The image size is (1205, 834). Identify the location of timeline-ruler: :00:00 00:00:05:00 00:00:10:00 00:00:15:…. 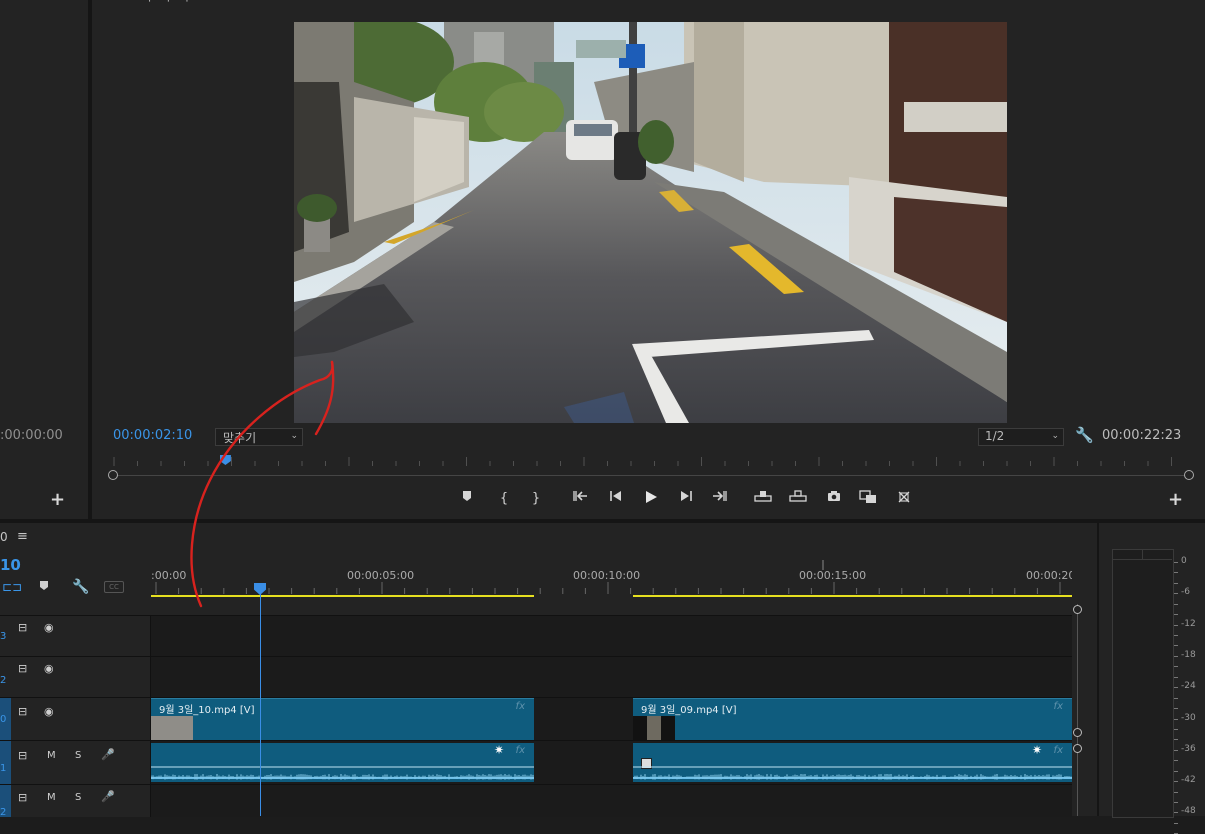
(611, 579).